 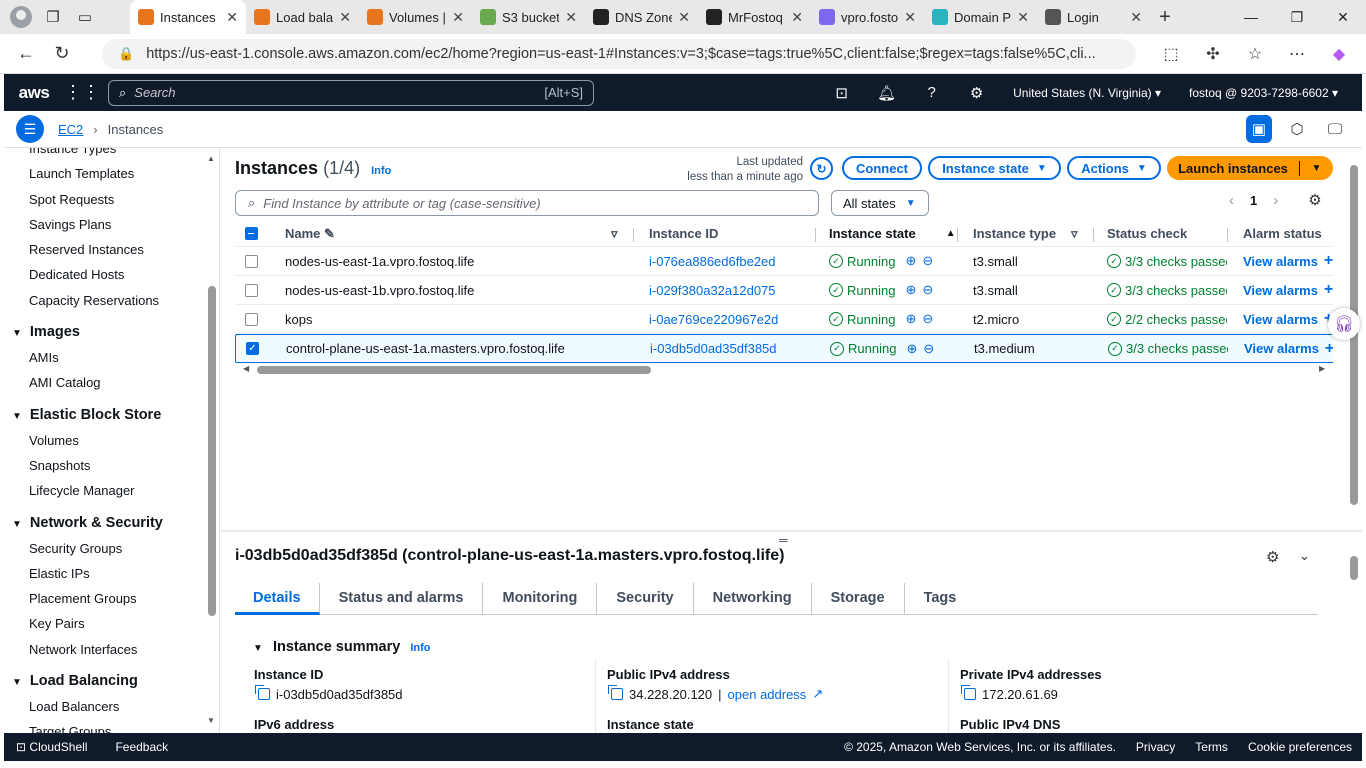 I want to click on state-filter-select: All states ▼, so click(x=880, y=203).